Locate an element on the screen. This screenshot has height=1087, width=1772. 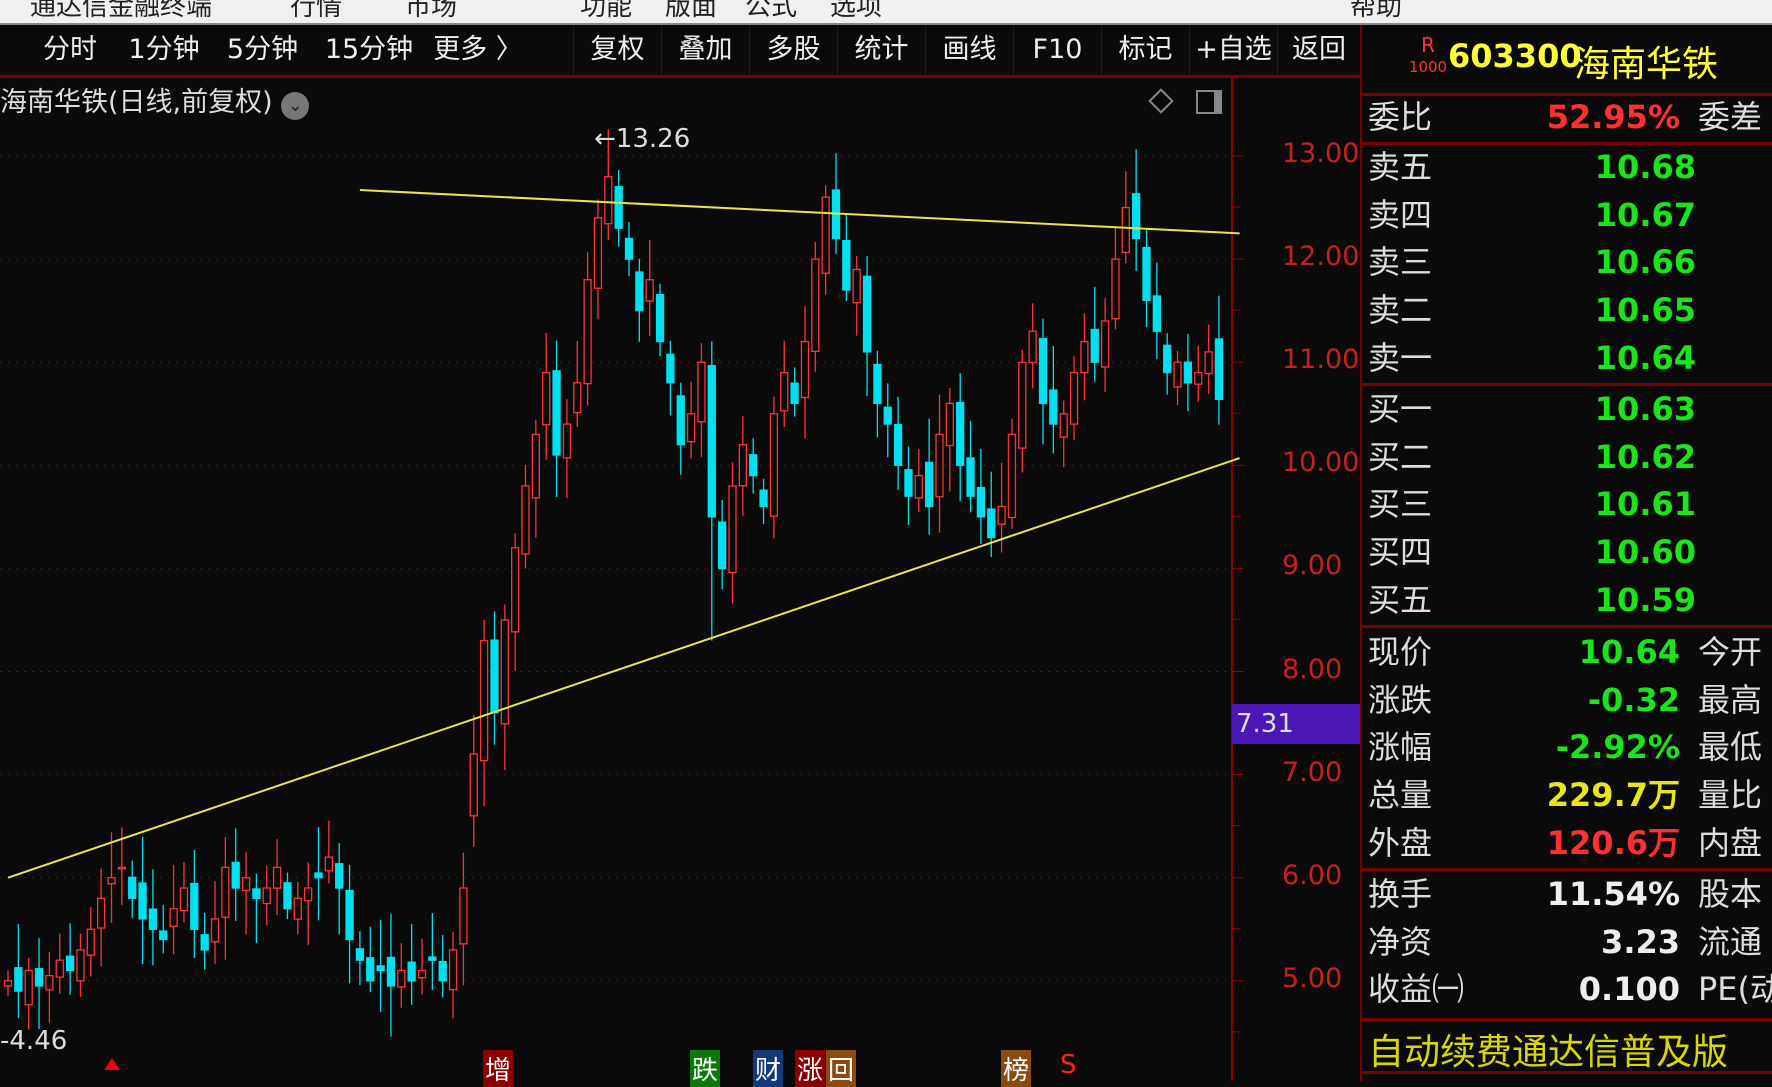
row-right-label: 股本 is located at coordinates (1730, 894).